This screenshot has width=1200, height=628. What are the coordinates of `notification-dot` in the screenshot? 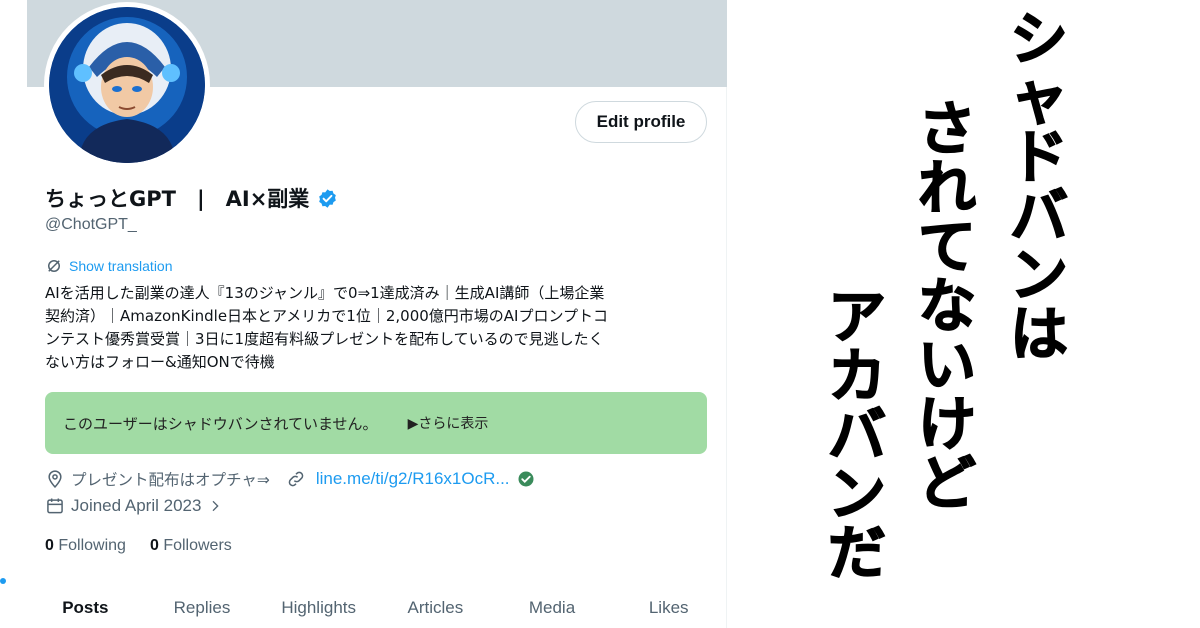 It's located at (3, 581).